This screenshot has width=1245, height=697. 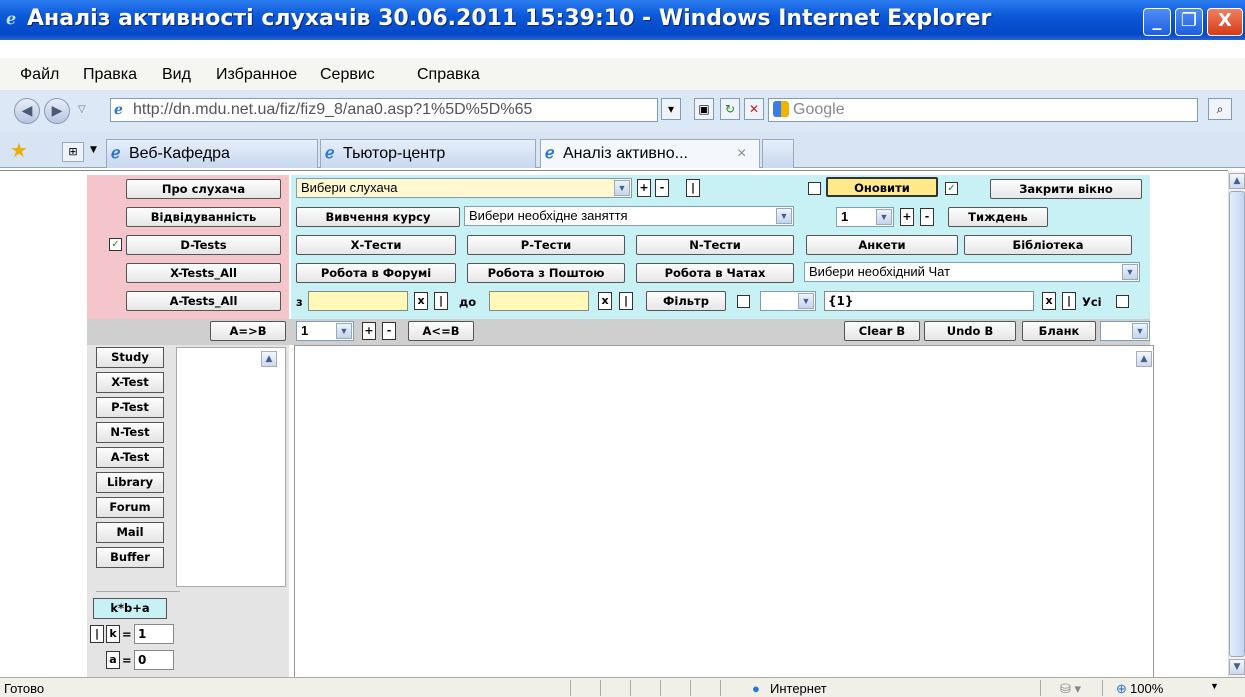 What do you see at coordinates (882, 331) in the screenshot?
I see `clear-b-button: Clear B` at bounding box center [882, 331].